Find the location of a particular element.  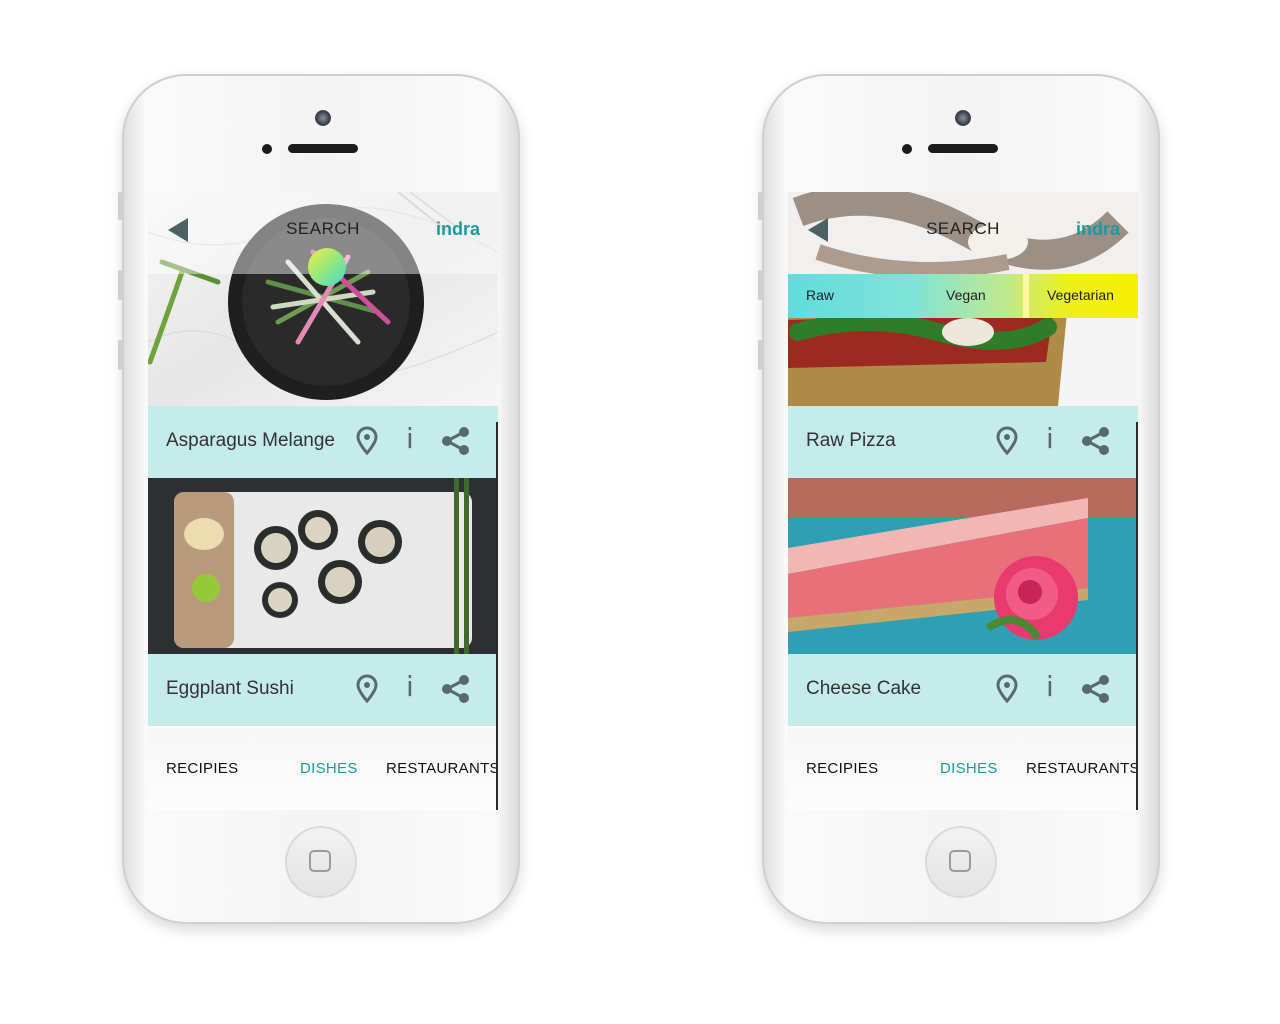

filter-vegetarian: Vegetarian is located at coordinates (1080, 295).